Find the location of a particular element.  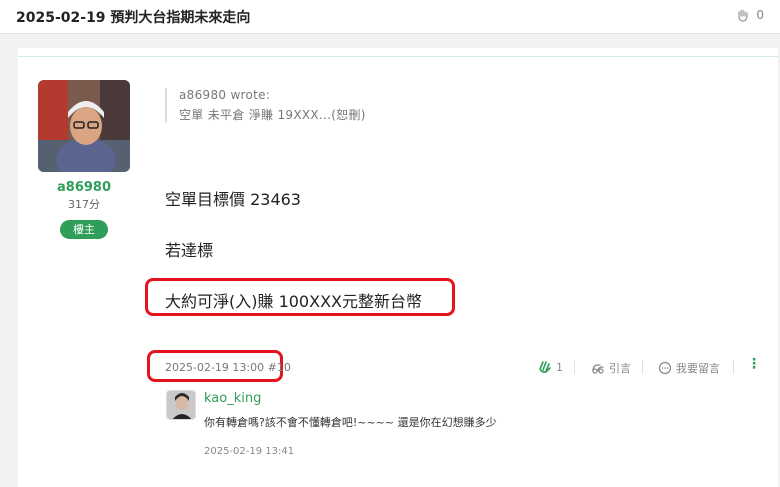

card-divider is located at coordinates (398, 56).